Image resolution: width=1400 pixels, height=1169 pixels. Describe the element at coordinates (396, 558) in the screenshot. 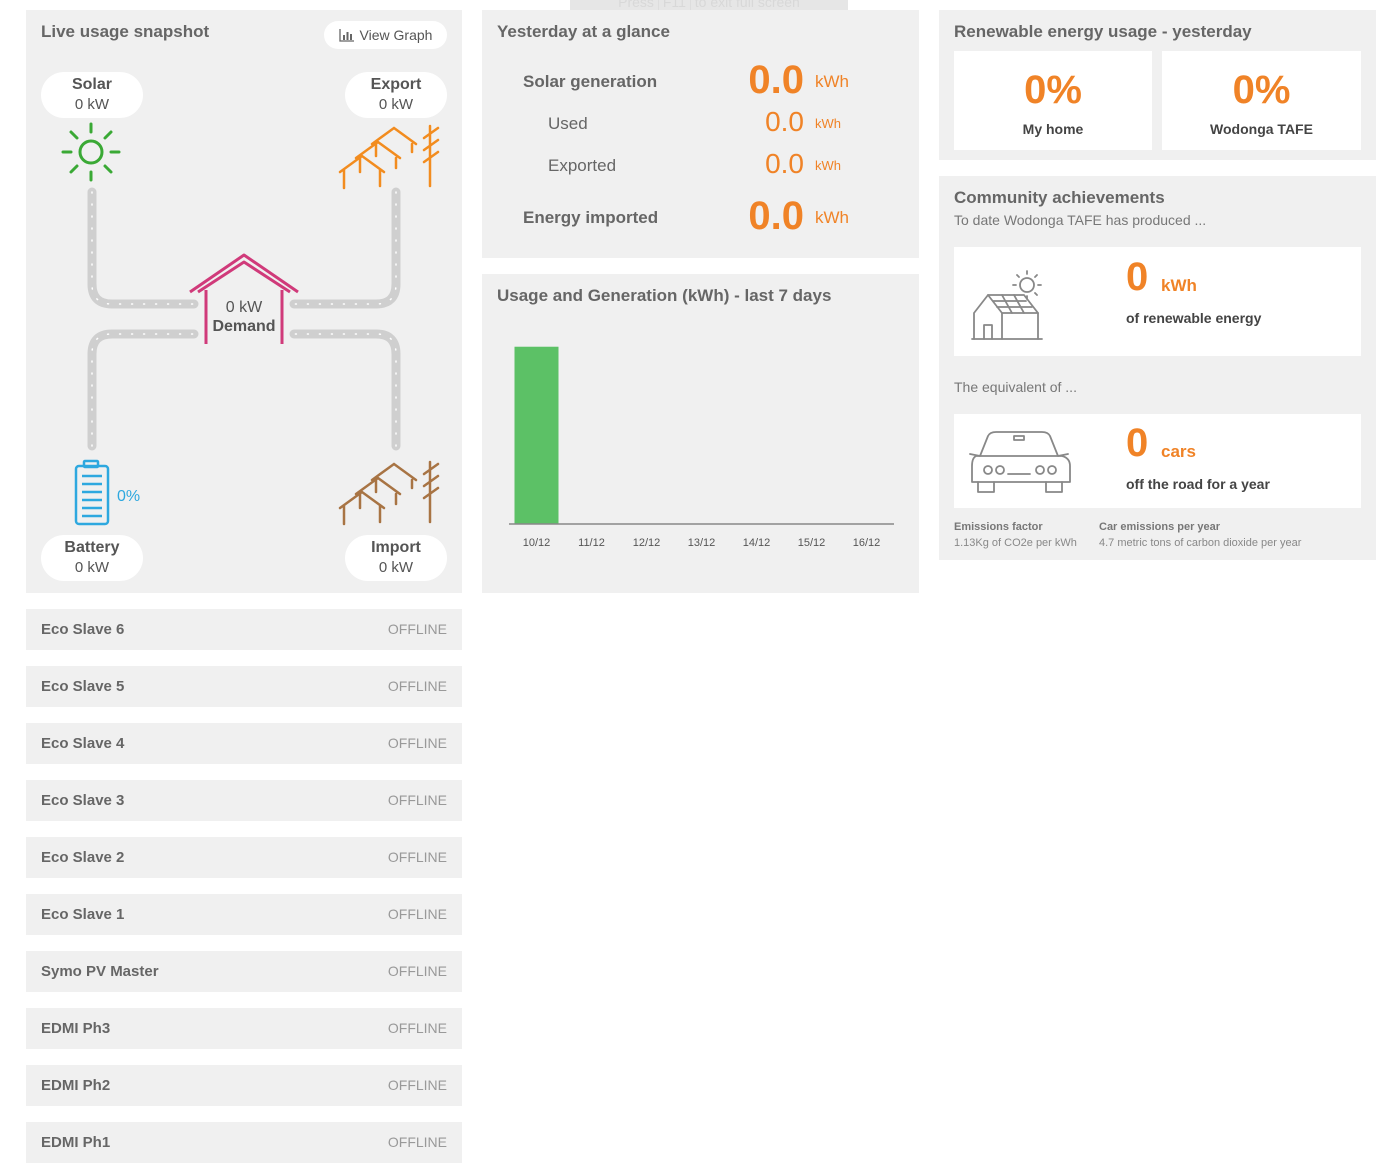

I see `import-node: Import 0 kW` at that location.